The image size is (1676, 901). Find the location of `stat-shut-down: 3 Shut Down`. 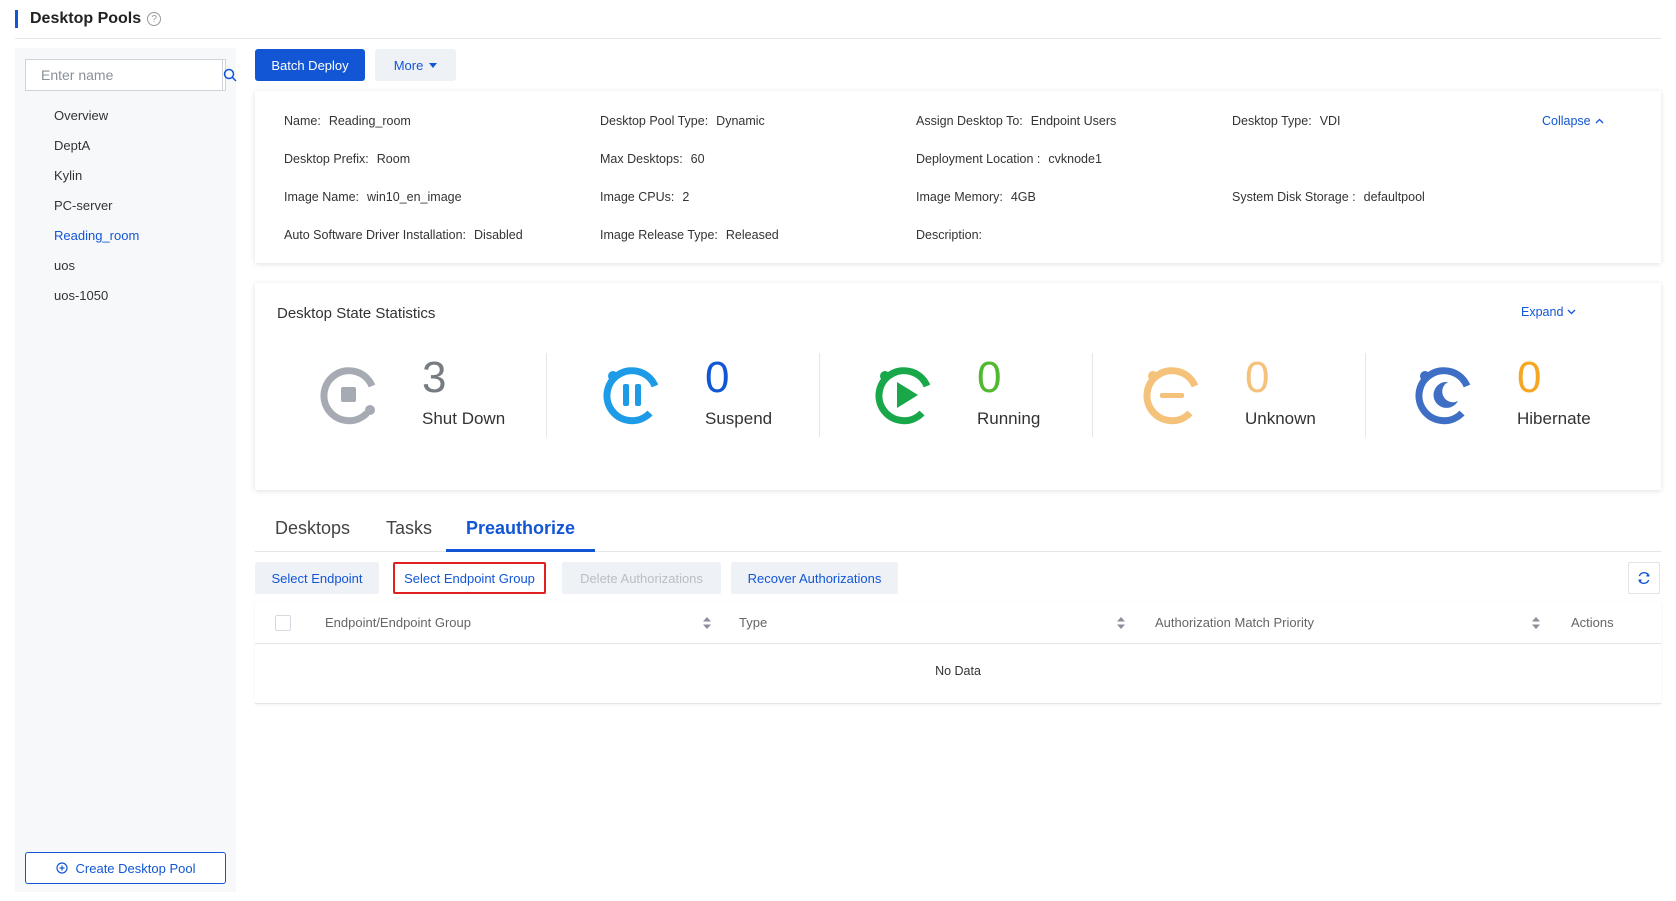

stat-shut-down: 3 Shut Down is located at coordinates (447, 398).